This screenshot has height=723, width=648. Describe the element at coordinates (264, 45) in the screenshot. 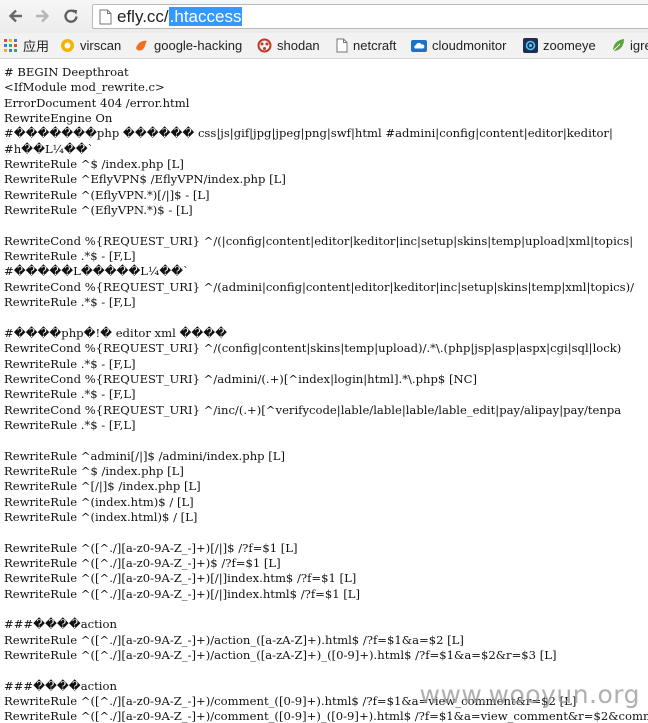

I see `shodan-icon` at that location.